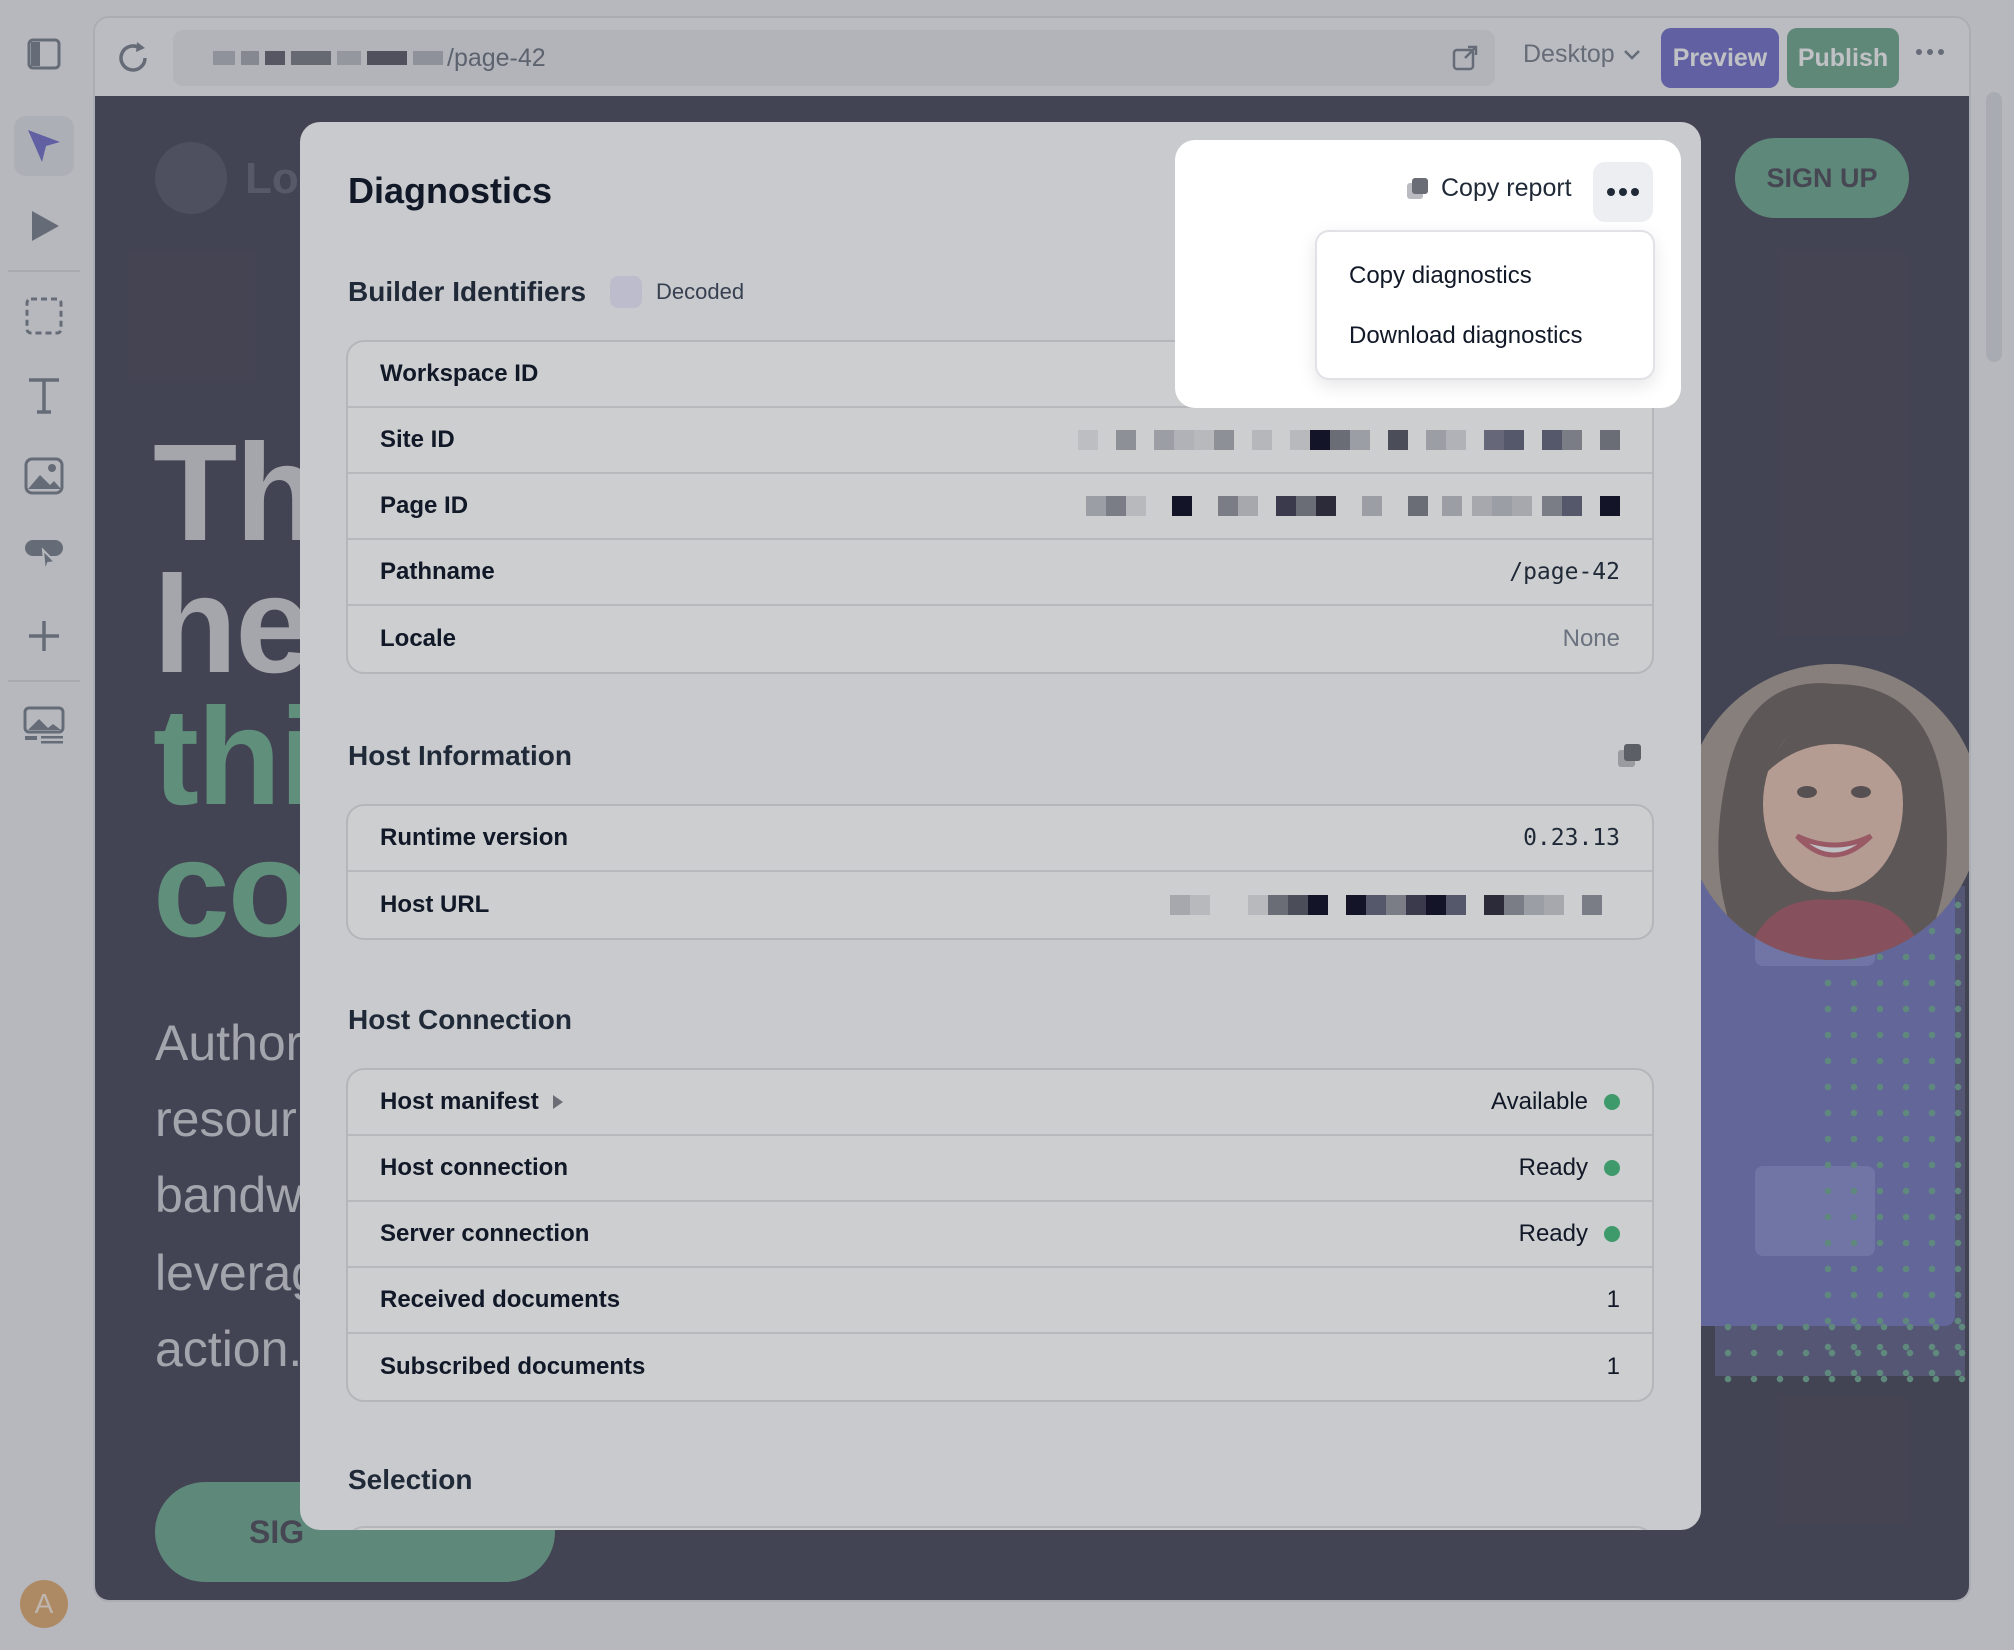 Image resolution: width=2014 pixels, height=1650 pixels. I want to click on row-label: Host connection, so click(474, 1167).